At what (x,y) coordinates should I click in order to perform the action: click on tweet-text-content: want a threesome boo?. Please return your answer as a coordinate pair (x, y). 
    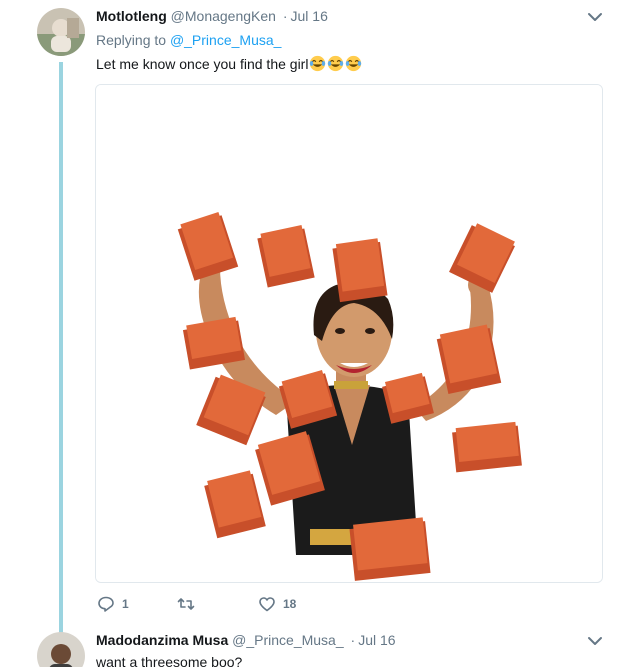
    Looking at the image, I should click on (169, 660).